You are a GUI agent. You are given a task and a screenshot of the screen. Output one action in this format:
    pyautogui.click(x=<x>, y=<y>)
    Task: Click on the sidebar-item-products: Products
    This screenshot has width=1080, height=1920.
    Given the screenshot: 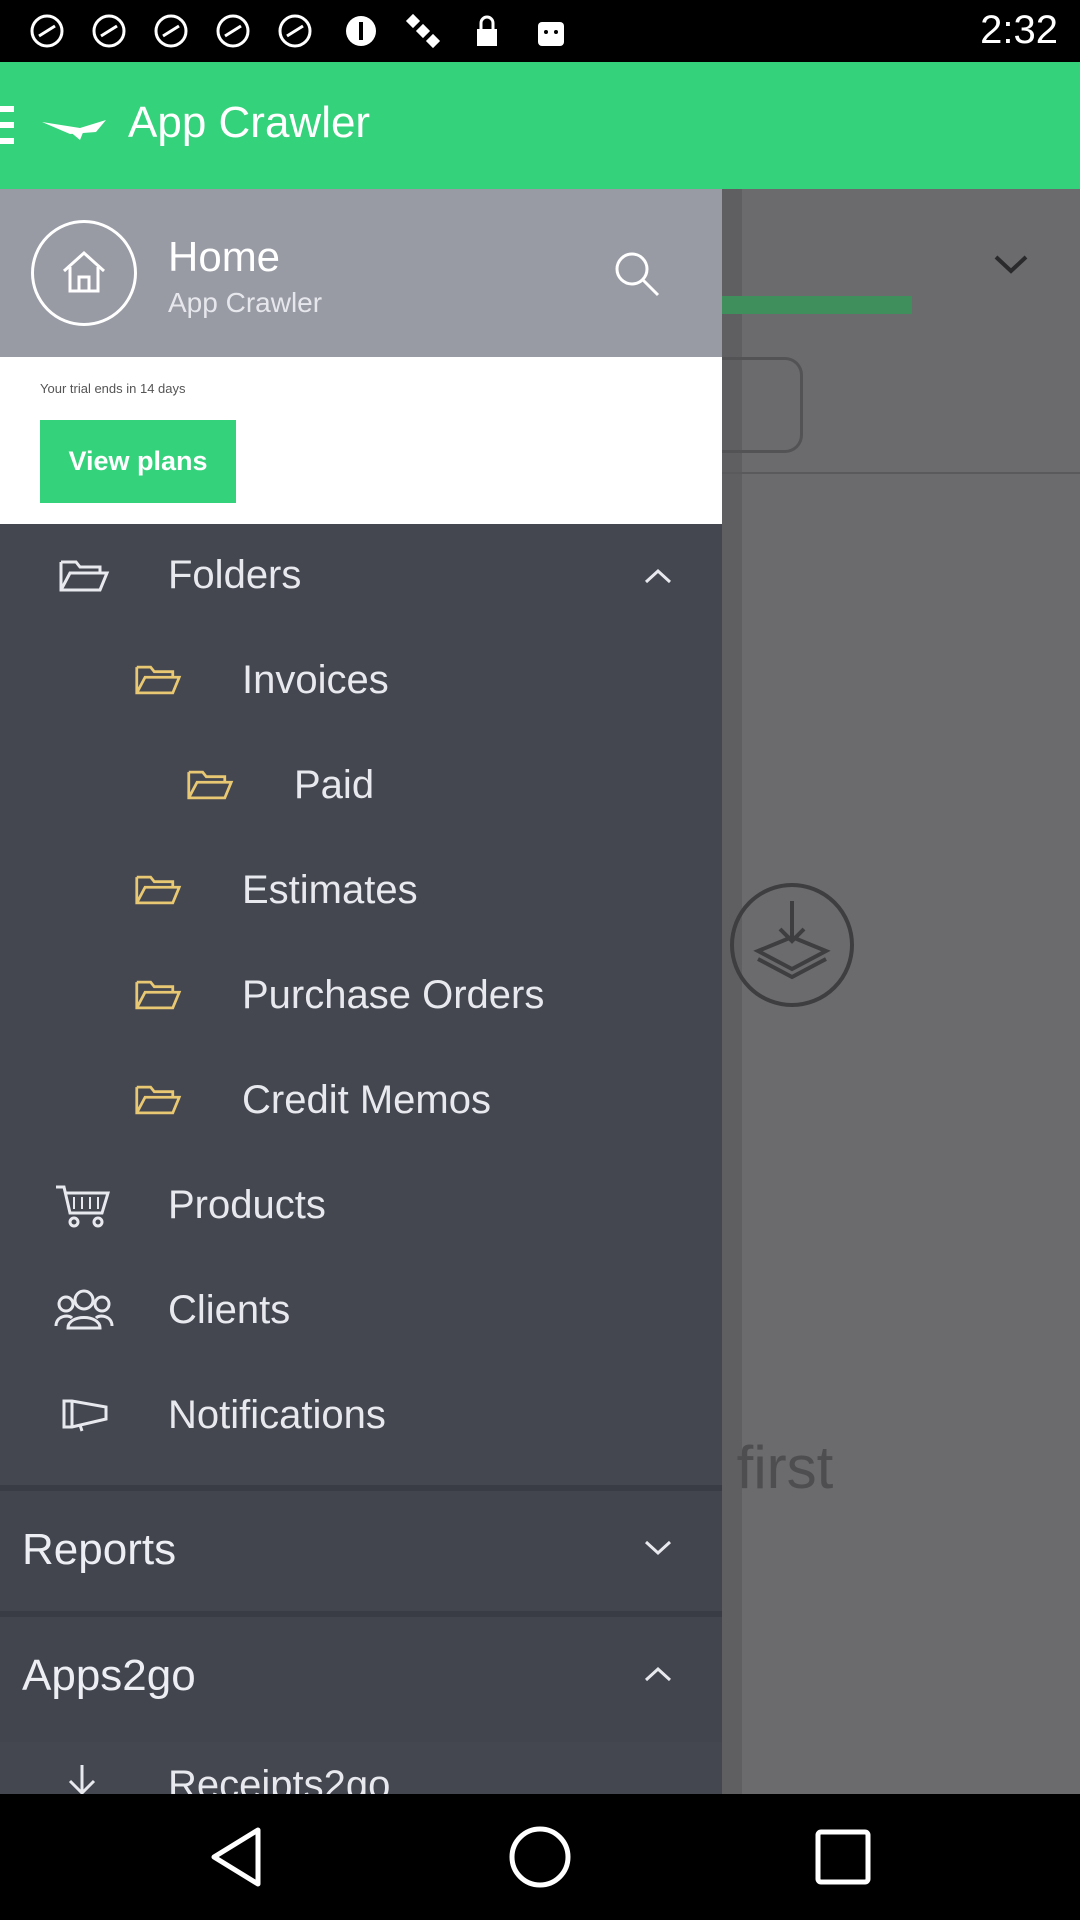 What is the action you would take?
    pyautogui.click(x=361, y=1205)
    